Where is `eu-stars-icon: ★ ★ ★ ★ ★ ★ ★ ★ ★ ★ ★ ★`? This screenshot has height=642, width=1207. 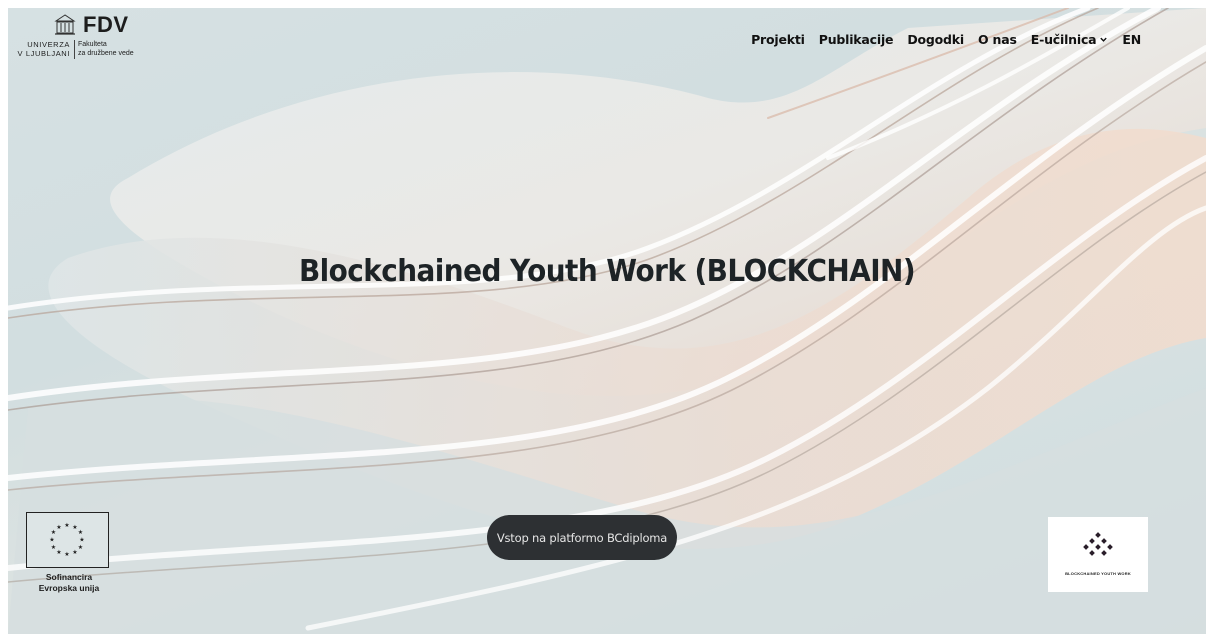 eu-stars-icon: ★ ★ ★ ★ ★ ★ ★ ★ ★ ★ ★ ★ is located at coordinates (66, 540).